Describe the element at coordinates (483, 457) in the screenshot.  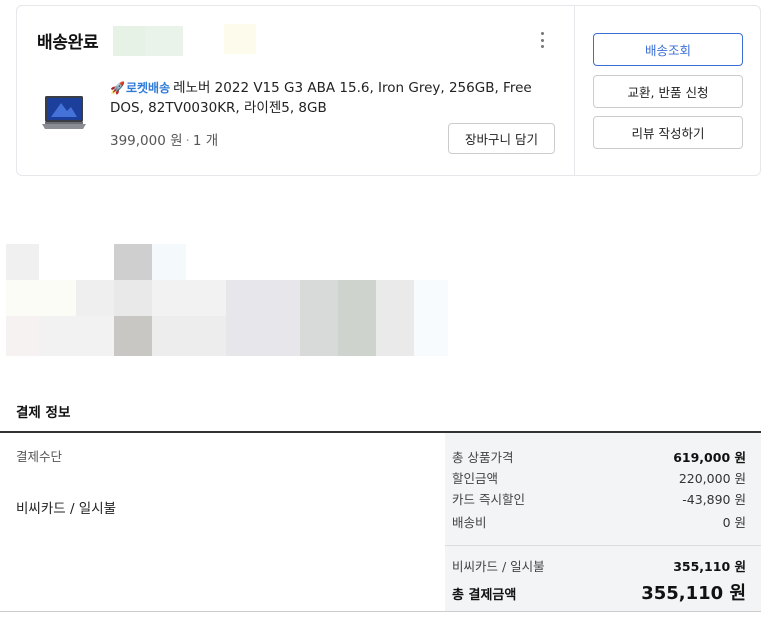
I see `summary-label: 총 상품가격` at that location.